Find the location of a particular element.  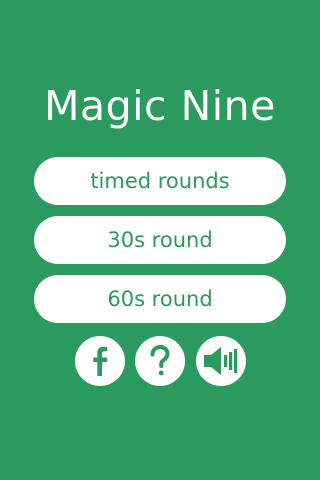

speaker-volume-icon is located at coordinates (221, 361).